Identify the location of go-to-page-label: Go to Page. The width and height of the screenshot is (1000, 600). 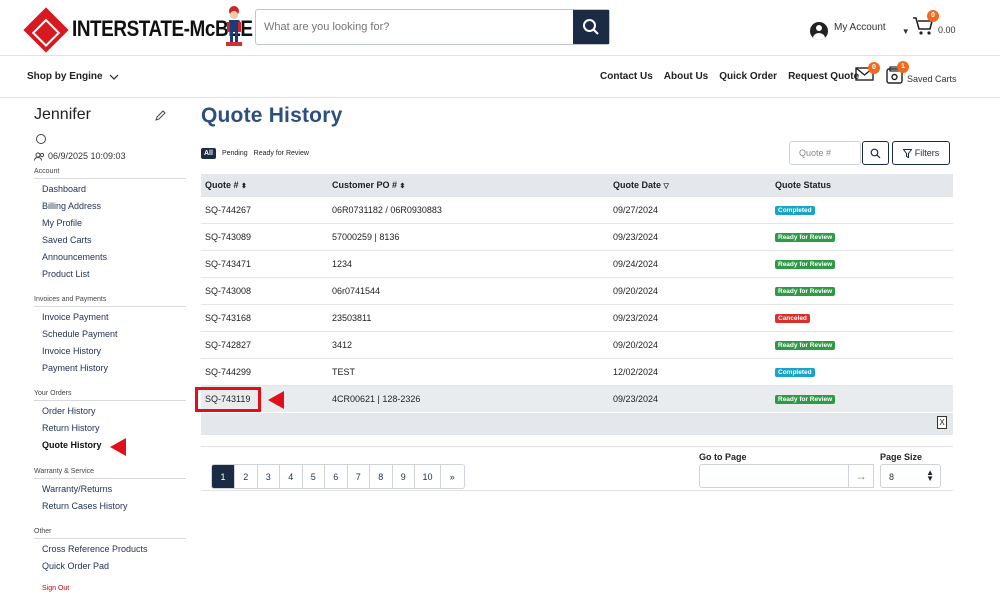
(723, 457).